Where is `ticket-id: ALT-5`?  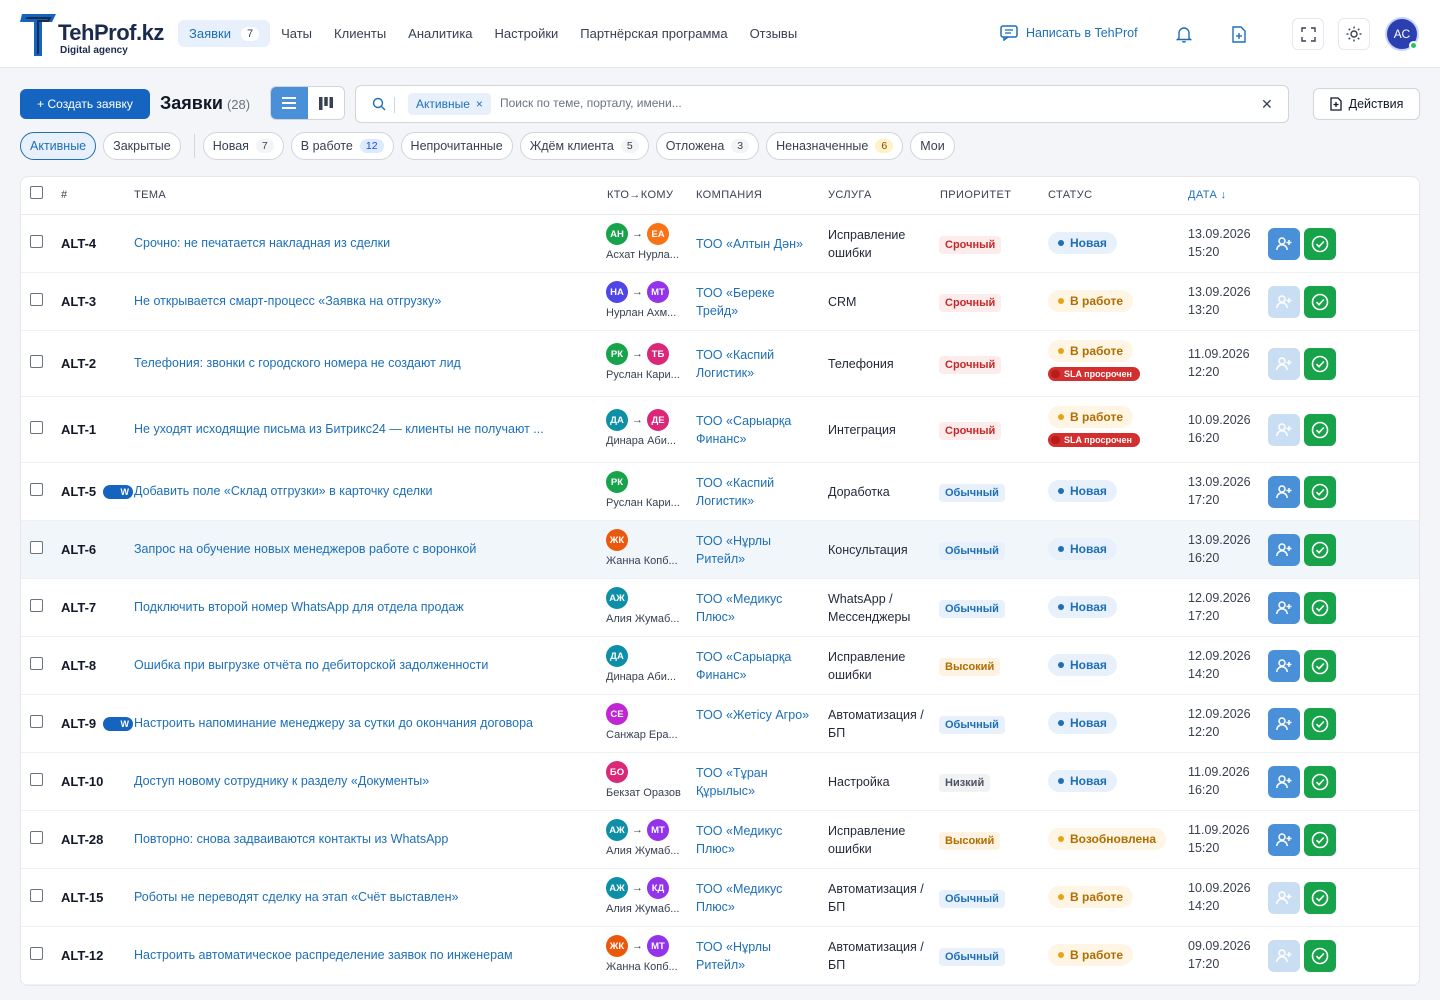 ticket-id: ALT-5 is located at coordinates (78, 491).